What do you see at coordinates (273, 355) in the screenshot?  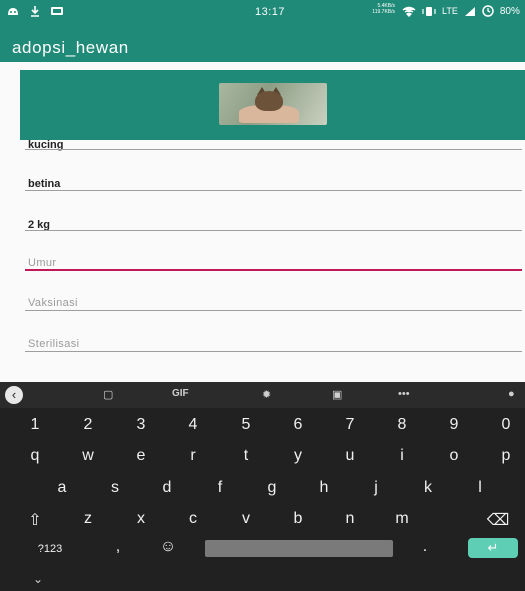 I see `sterilisasi-input: Sterilisasi` at bounding box center [273, 355].